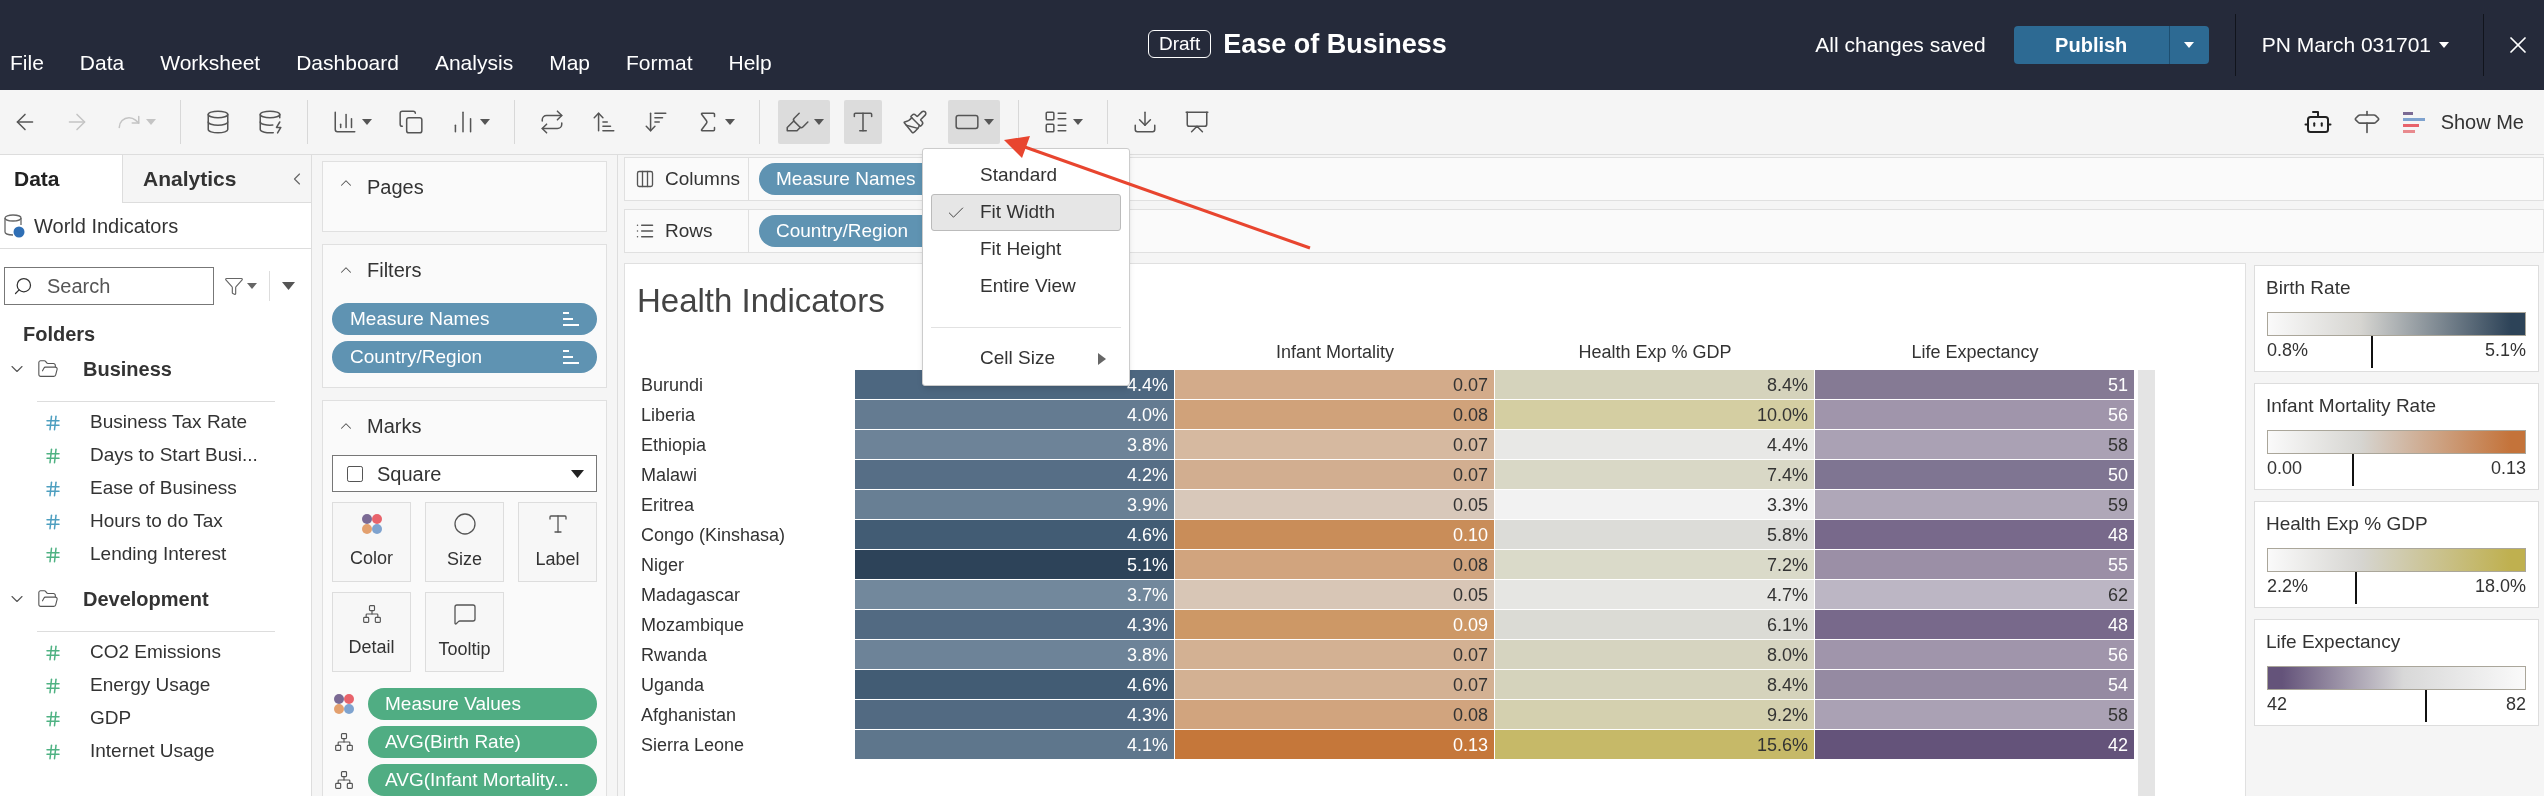  Describe the element at coordinates (347, 63) in the screenshot. I see `menu-item: Dashboard` at that location.